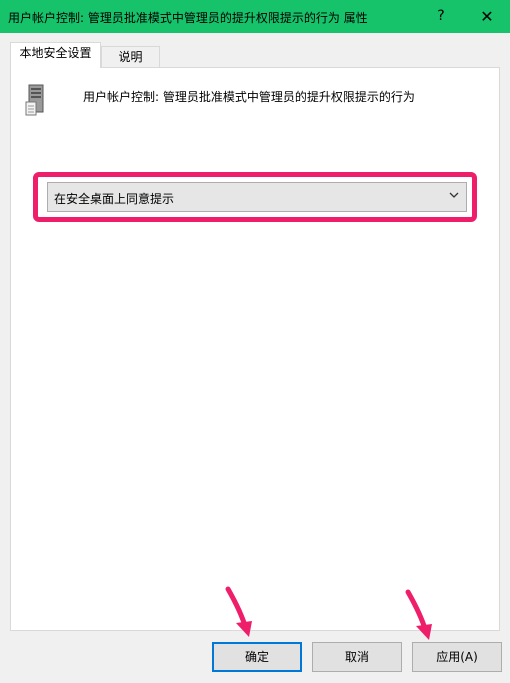  What do you see at coordinates (114, 199) in the screenshot?
I see `select-value: 在安全桌面上同意提示` at bounding box center [114, 199].